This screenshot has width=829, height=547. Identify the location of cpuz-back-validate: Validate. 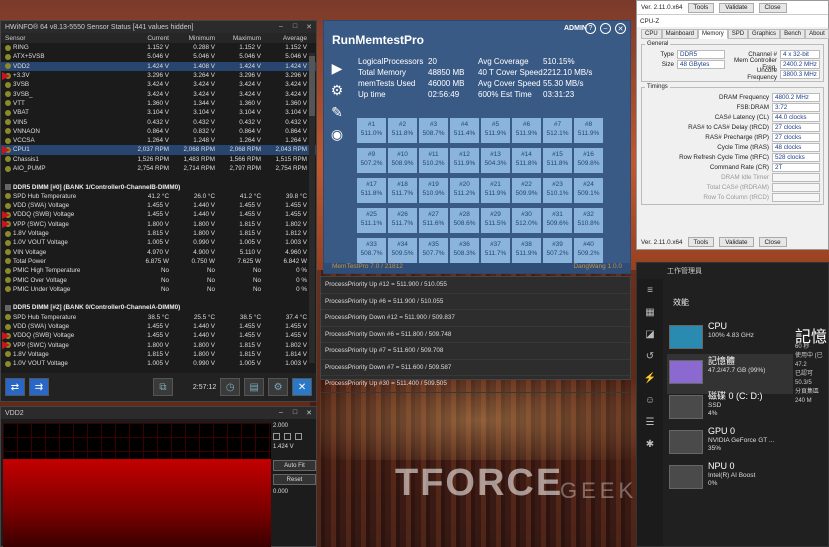
(736, 7).